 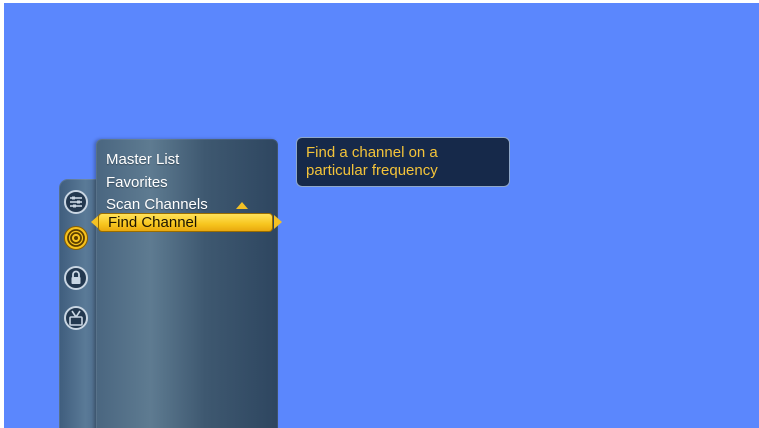 I want to click on channel-menu-list: Master List Favorites Scan Channels, so click(x=157, y=183).